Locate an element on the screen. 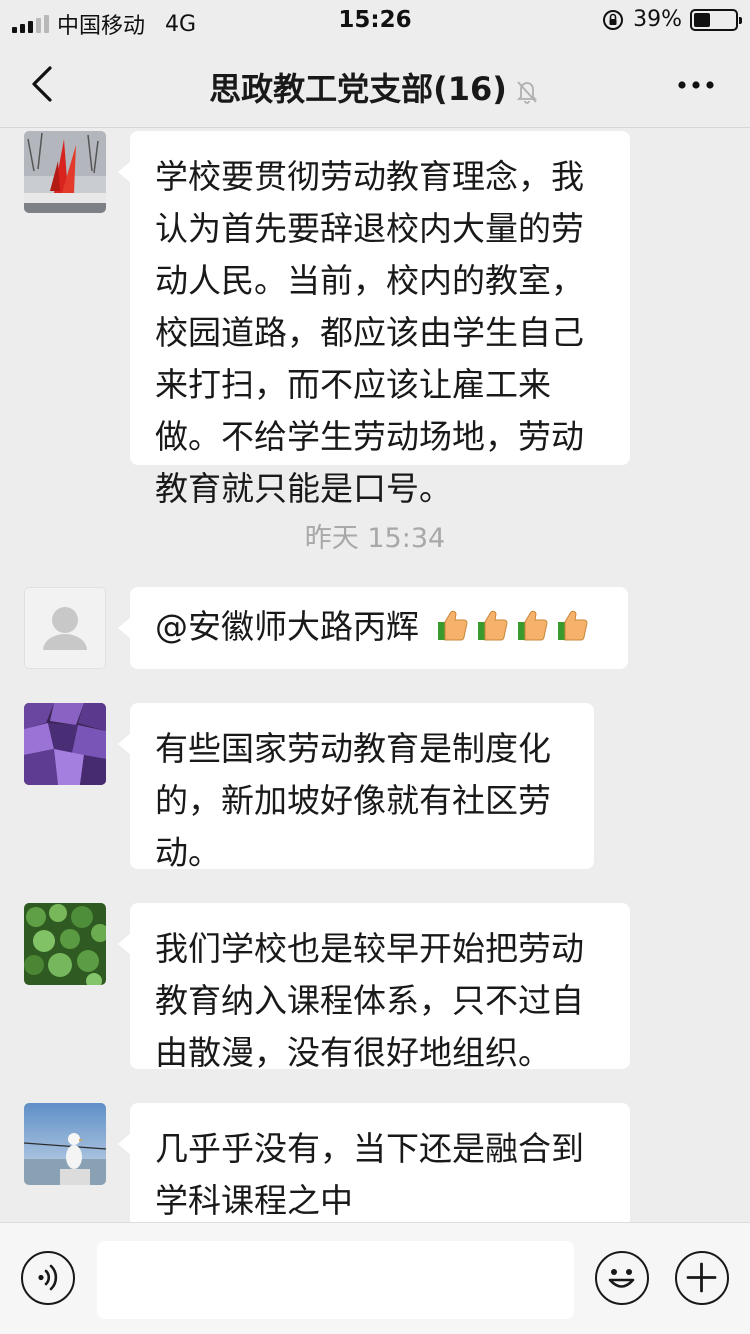  avatar-purple-crystals is located at coordinates (65, 744).